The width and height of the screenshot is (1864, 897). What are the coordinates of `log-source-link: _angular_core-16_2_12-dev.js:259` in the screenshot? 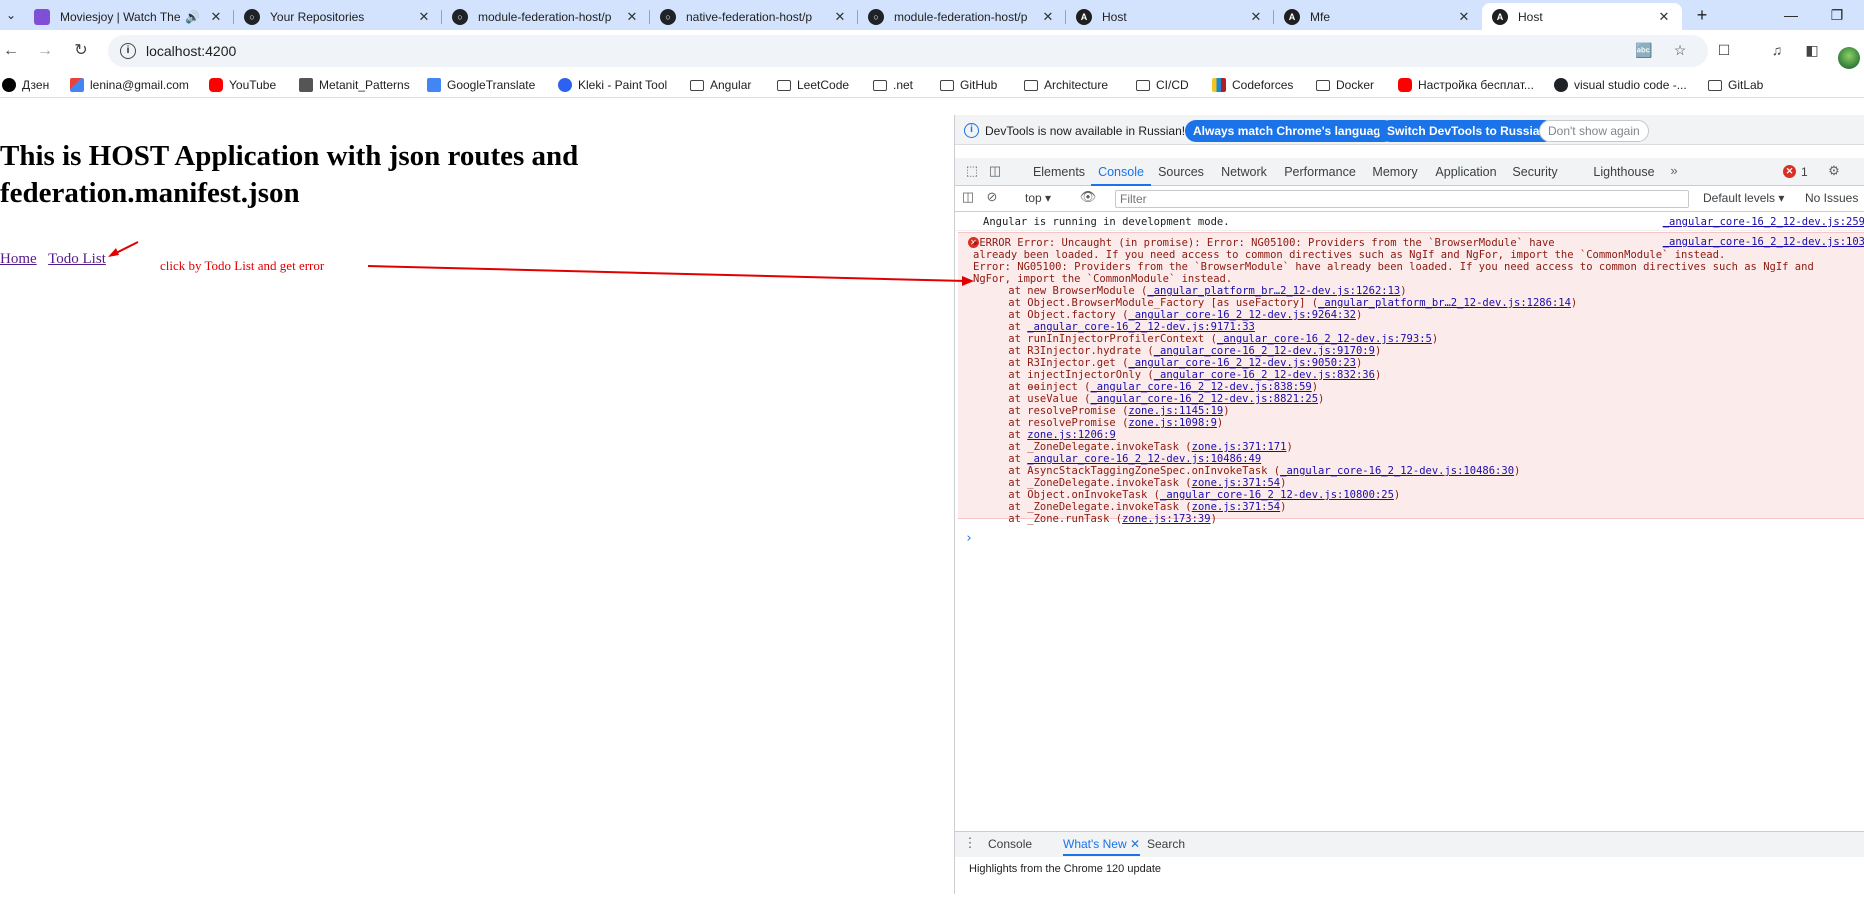 It's located at (1763, 222).